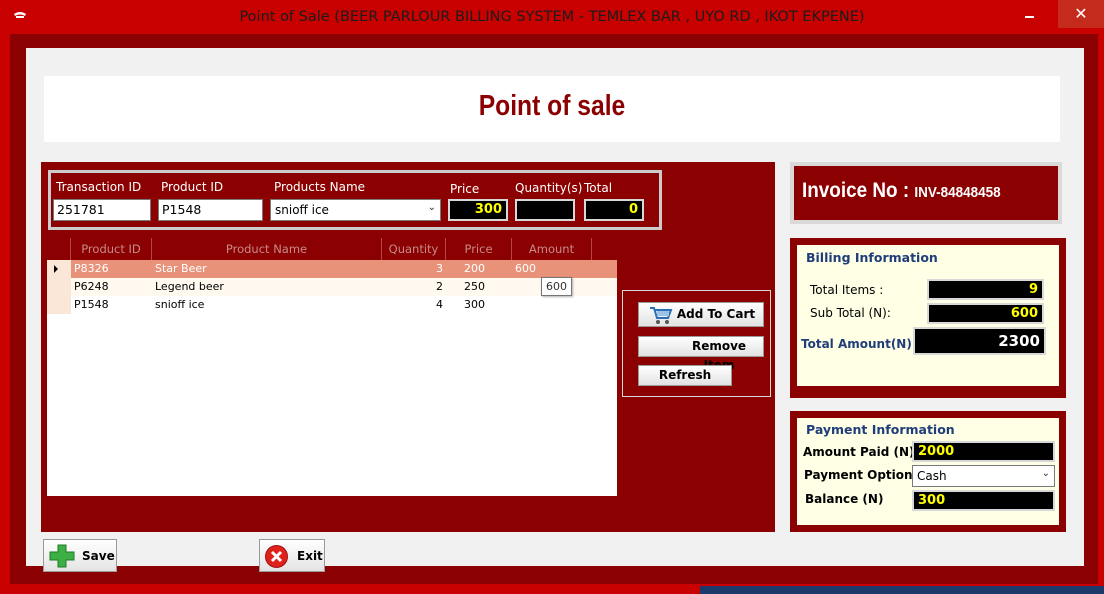 The width and height of the screenshot is (1104, 594). I want to click on transaction-id-label: Transaction ID, so click(99, 187).